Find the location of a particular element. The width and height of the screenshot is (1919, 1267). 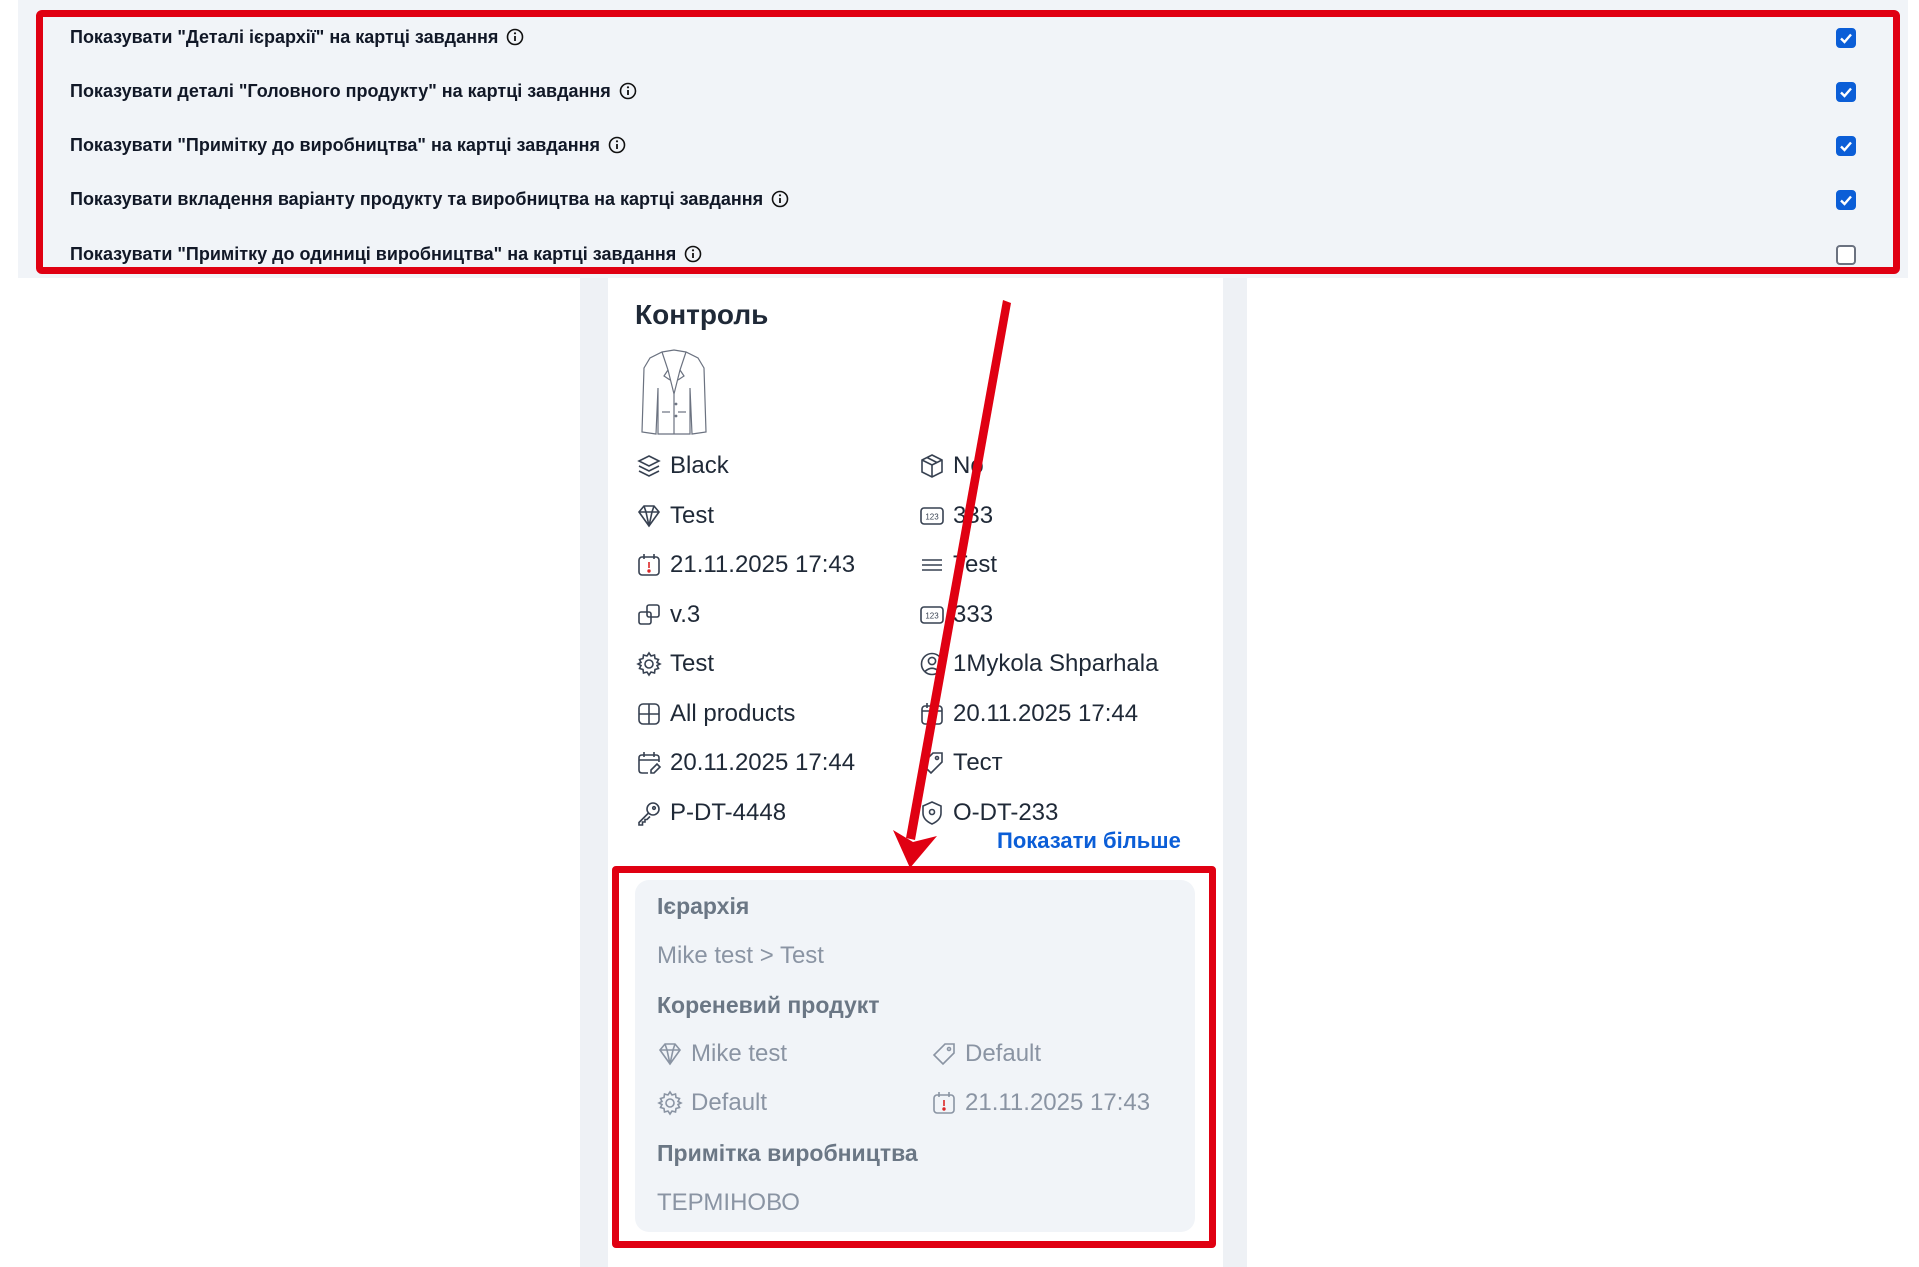

production-note-heading: Примітка виробництва is located at coordinates (787, 1153).